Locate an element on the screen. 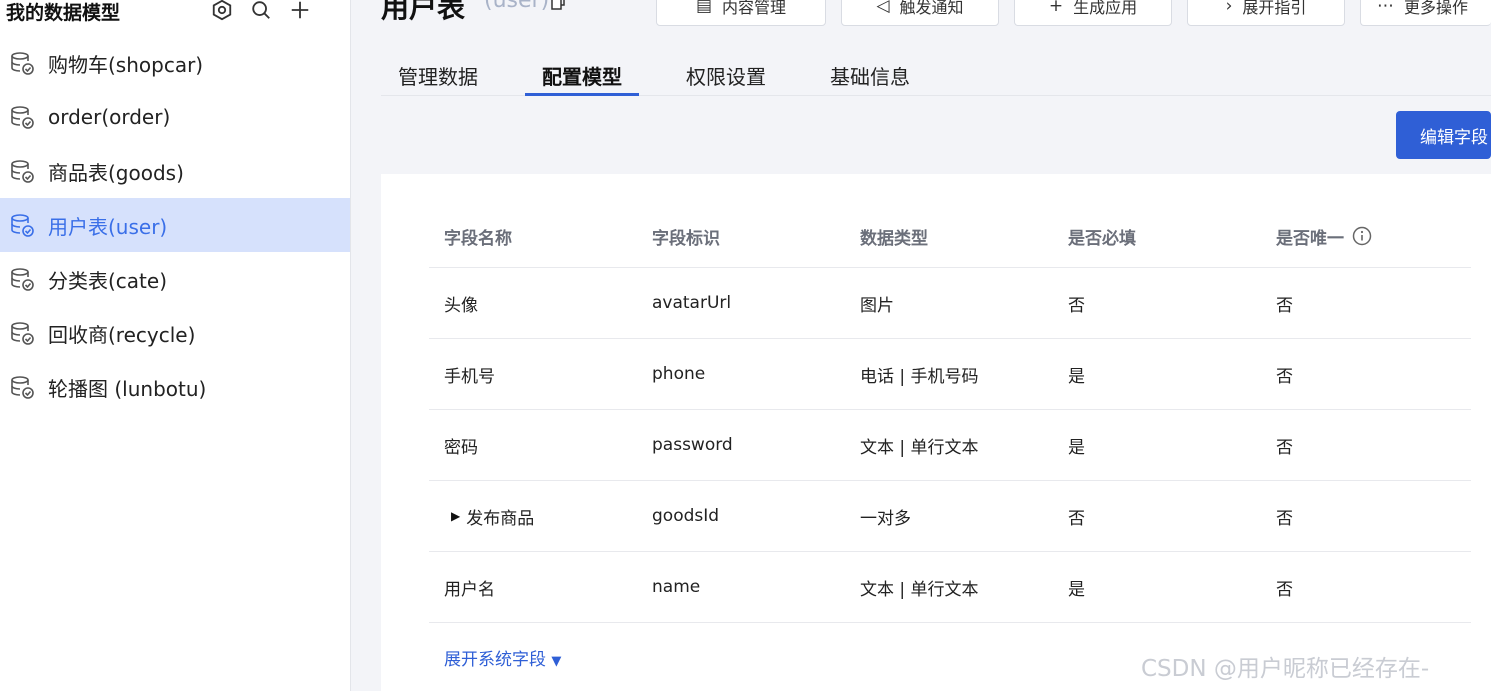 This screenshot has height=691, width=1491. sidebar-header: 我的数据模型 is located at coordinates (175, 14).